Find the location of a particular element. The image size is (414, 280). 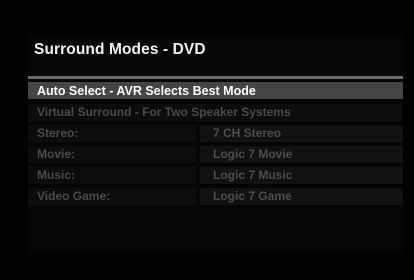

setting-label-video-game: Video Game: is located at coordinates (74, 196).